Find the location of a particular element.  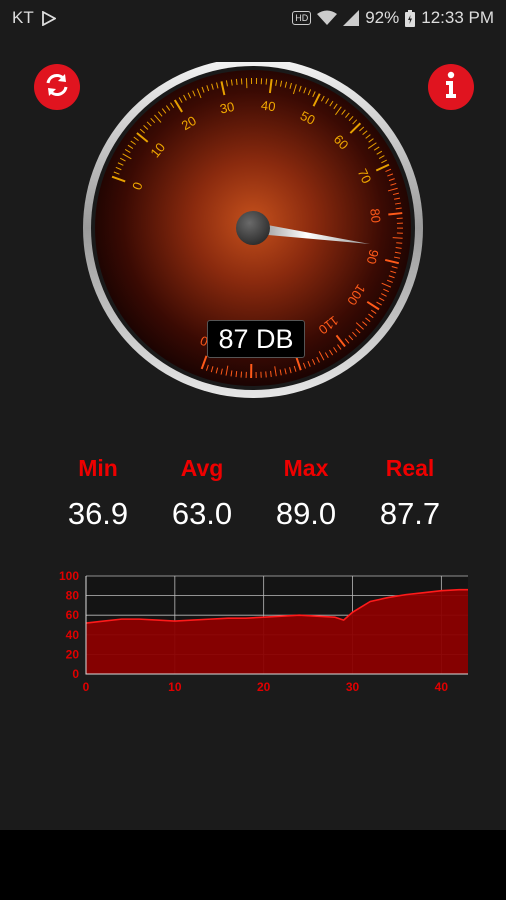

chart-y-tick-label: 40 is located at coordinates (73, 635).